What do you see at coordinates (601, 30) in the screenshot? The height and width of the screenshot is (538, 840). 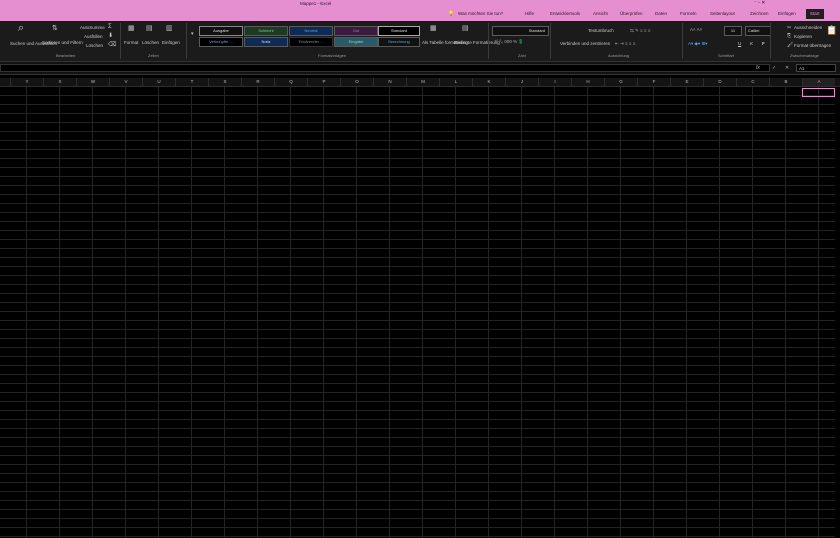 I see `wrap-text-button: Textumbruch` at bounding box center [601, 30].